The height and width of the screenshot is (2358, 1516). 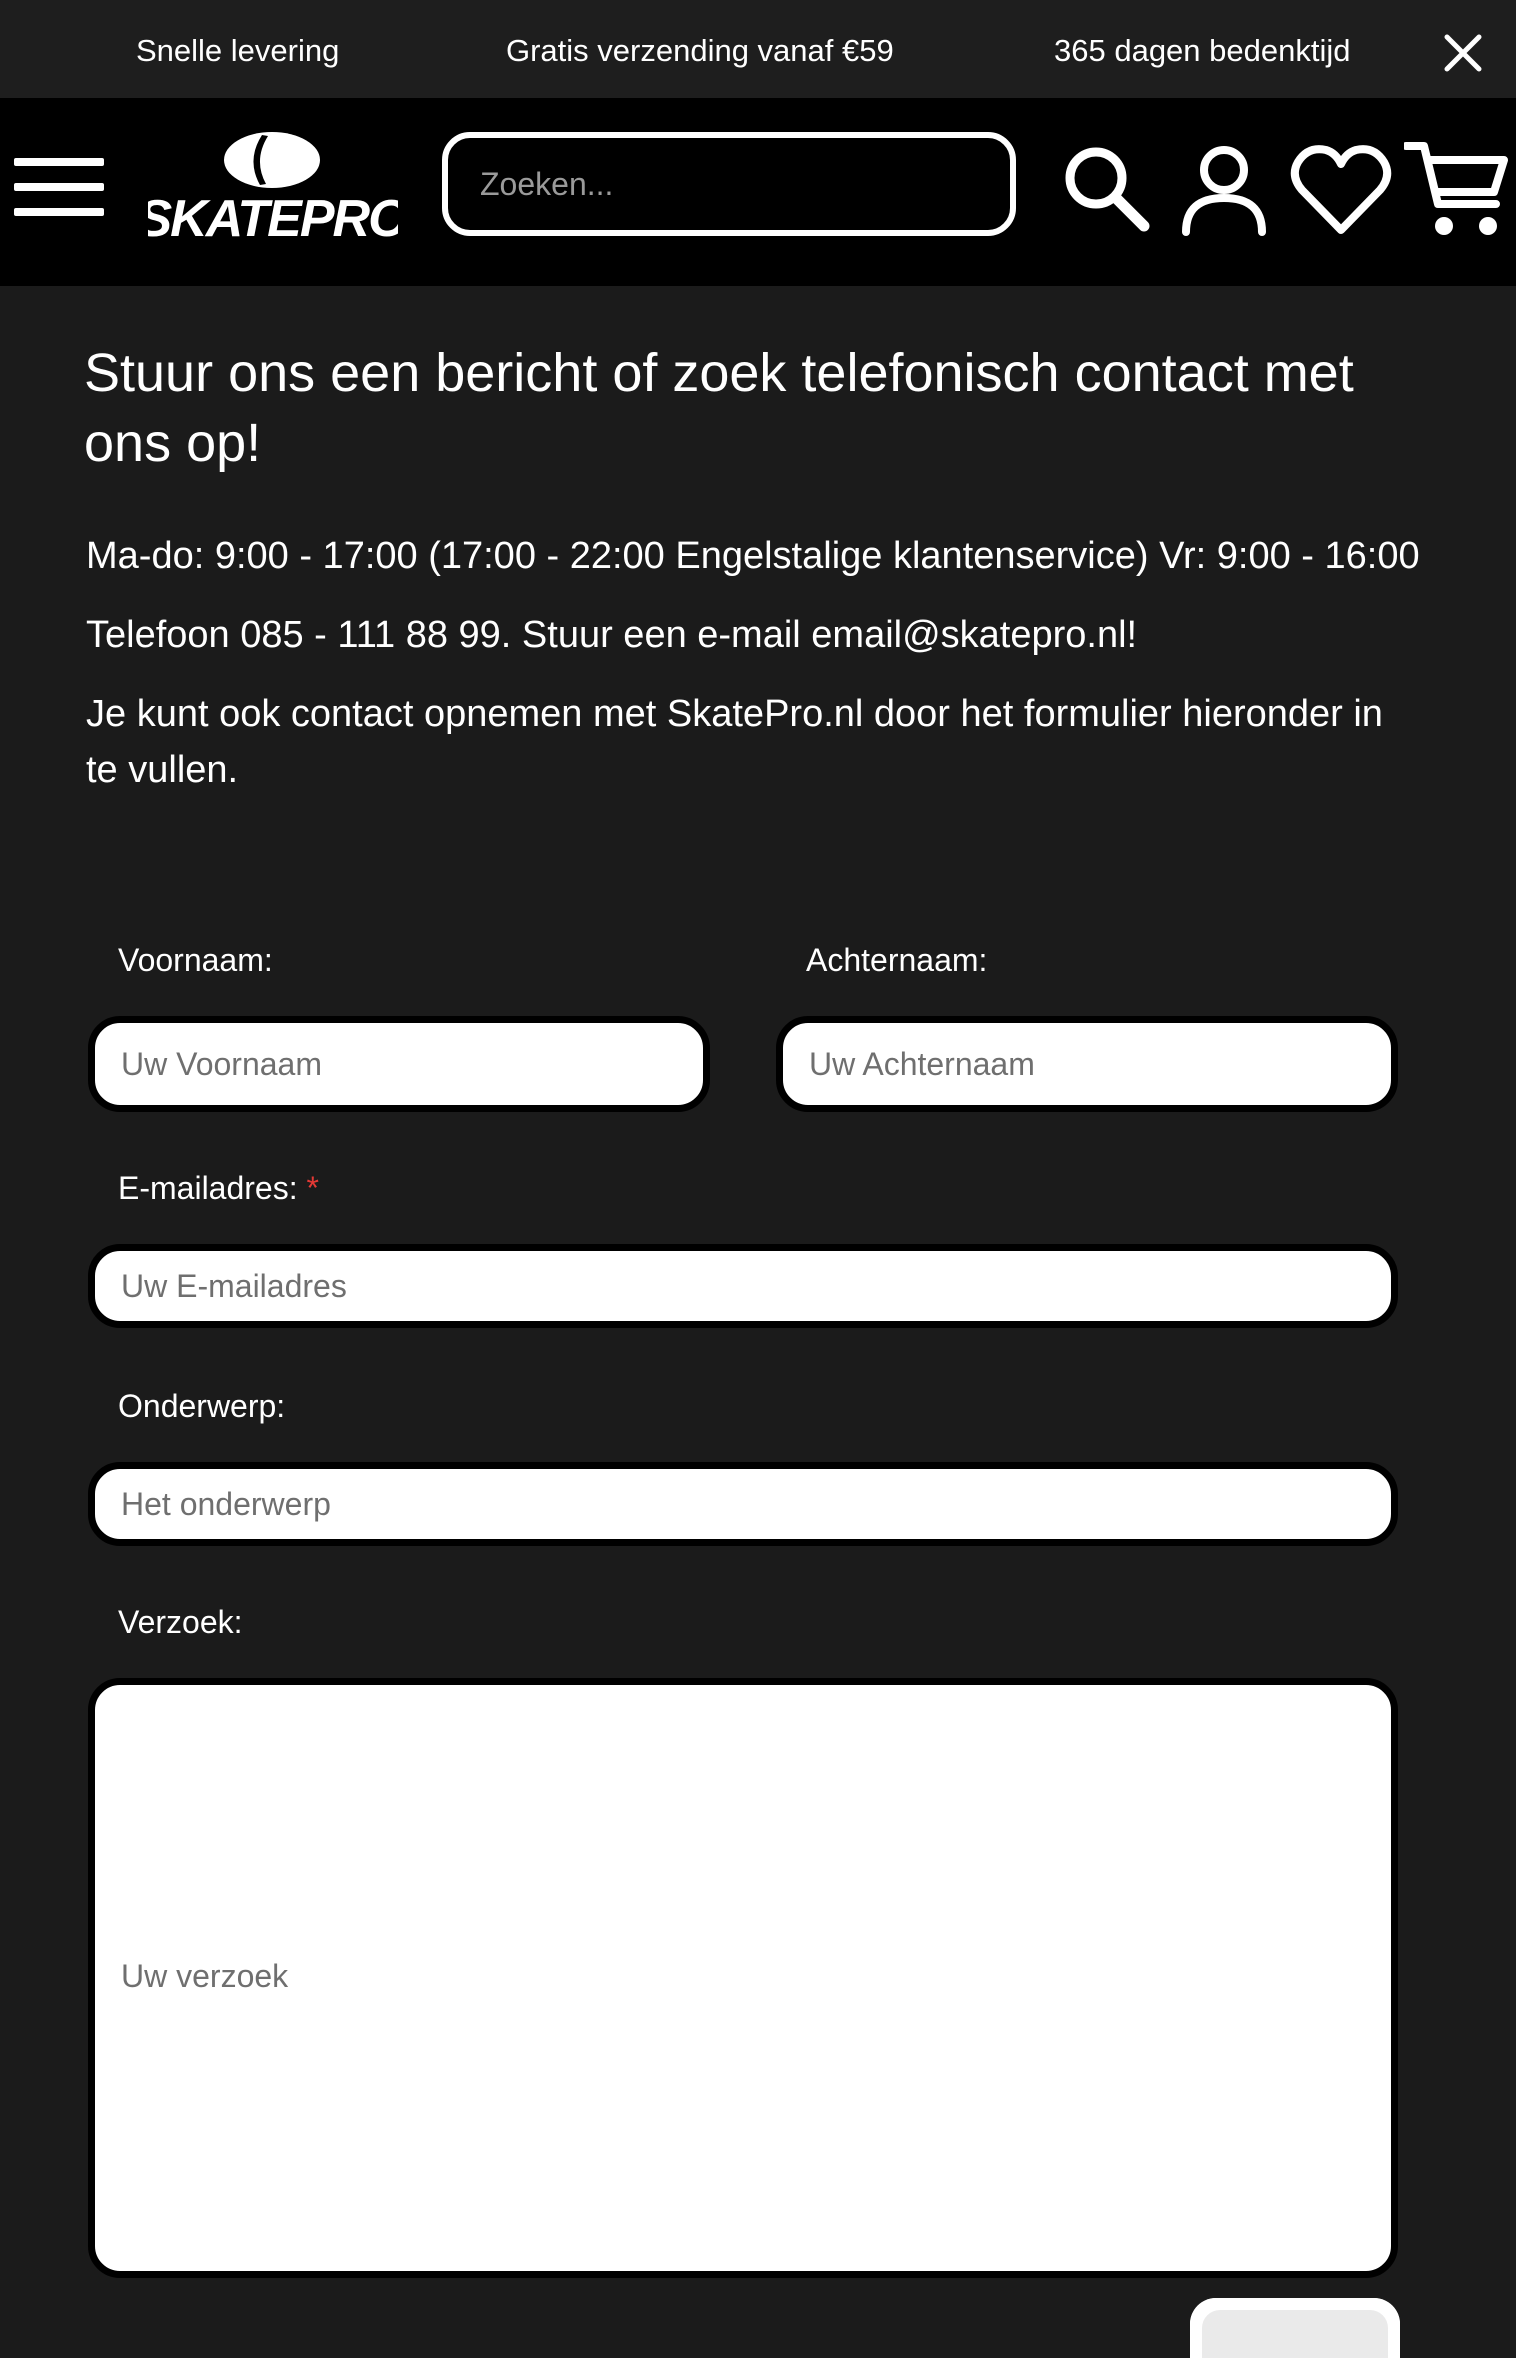 What do you see at coordinates (312, 1188) in the screenshot?
I see `required-marker: *` at bounding box center [312, 1188].